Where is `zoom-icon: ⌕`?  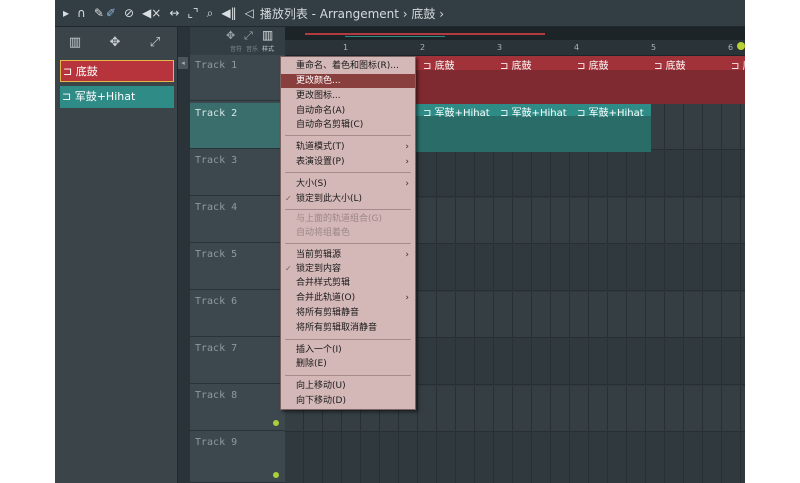
zoom-icon: ⌕ is located at coordinates (210, 13).